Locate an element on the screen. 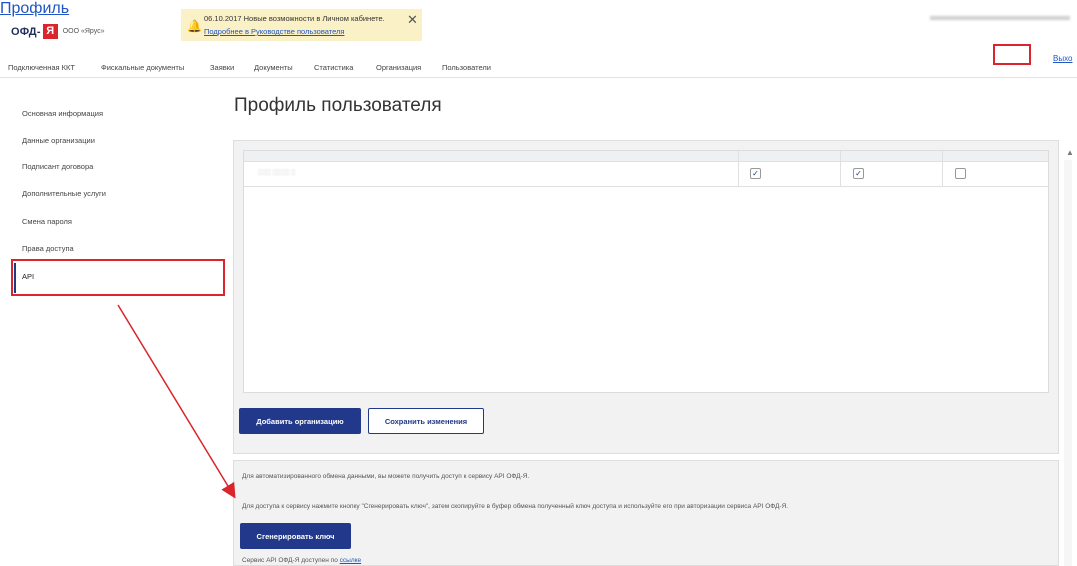 The height and width of the screenshot is (566, 1077). page-title: Профиль пользователя is located at coordinates (338, 105).